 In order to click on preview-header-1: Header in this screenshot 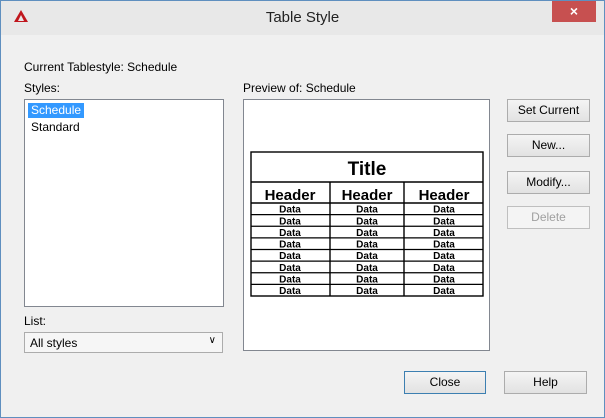, I will do `click(290, 195)`.